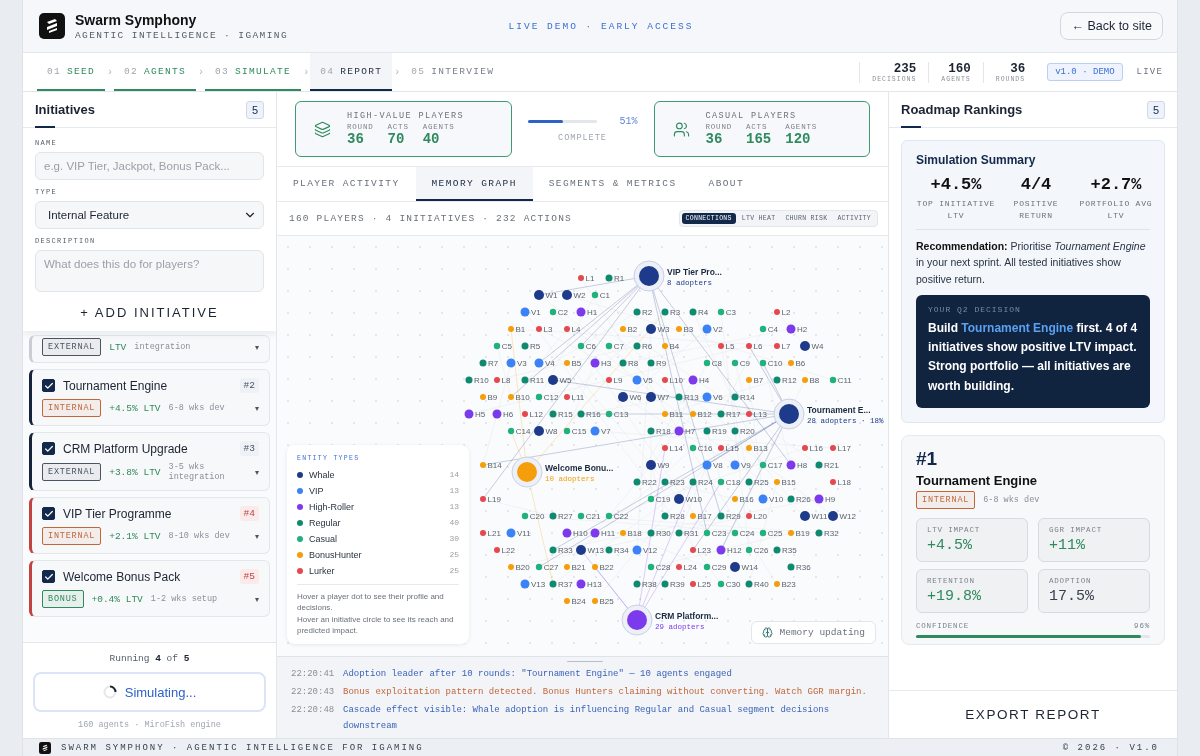 The width and height of the screenshot is (1200, 756). Describe the element at coordinates (663, 431) in the screenshot. I see `player-label: R18` at that location.